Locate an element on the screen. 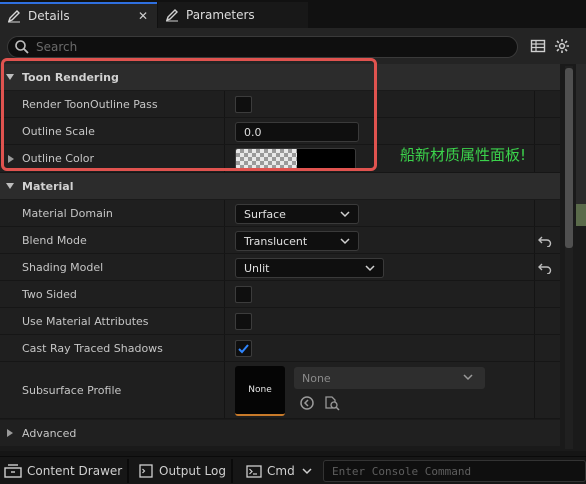 The width and height of the screenshot is (586, 484). content-drawer-button: Content Drawer is located at coordinates (63, 470).